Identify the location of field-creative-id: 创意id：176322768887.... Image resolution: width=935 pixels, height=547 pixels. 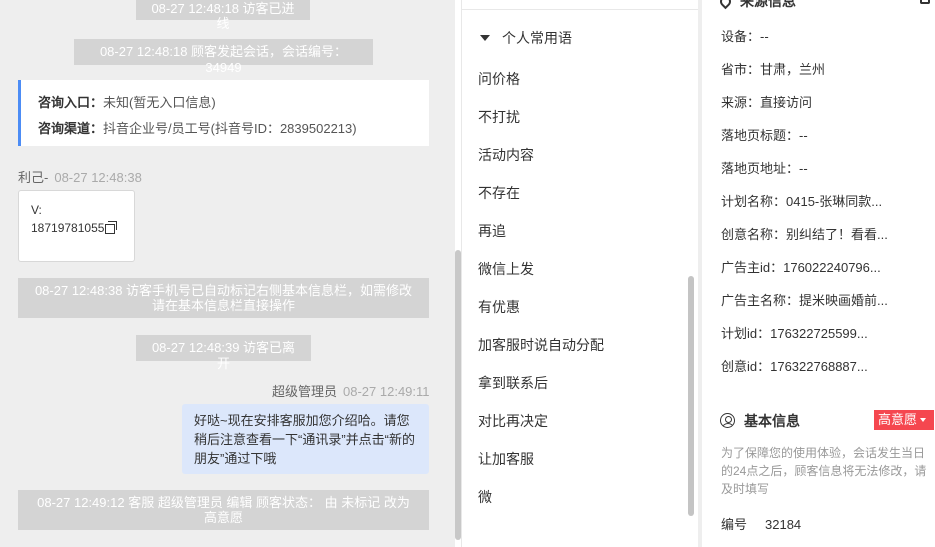
(794, 366).